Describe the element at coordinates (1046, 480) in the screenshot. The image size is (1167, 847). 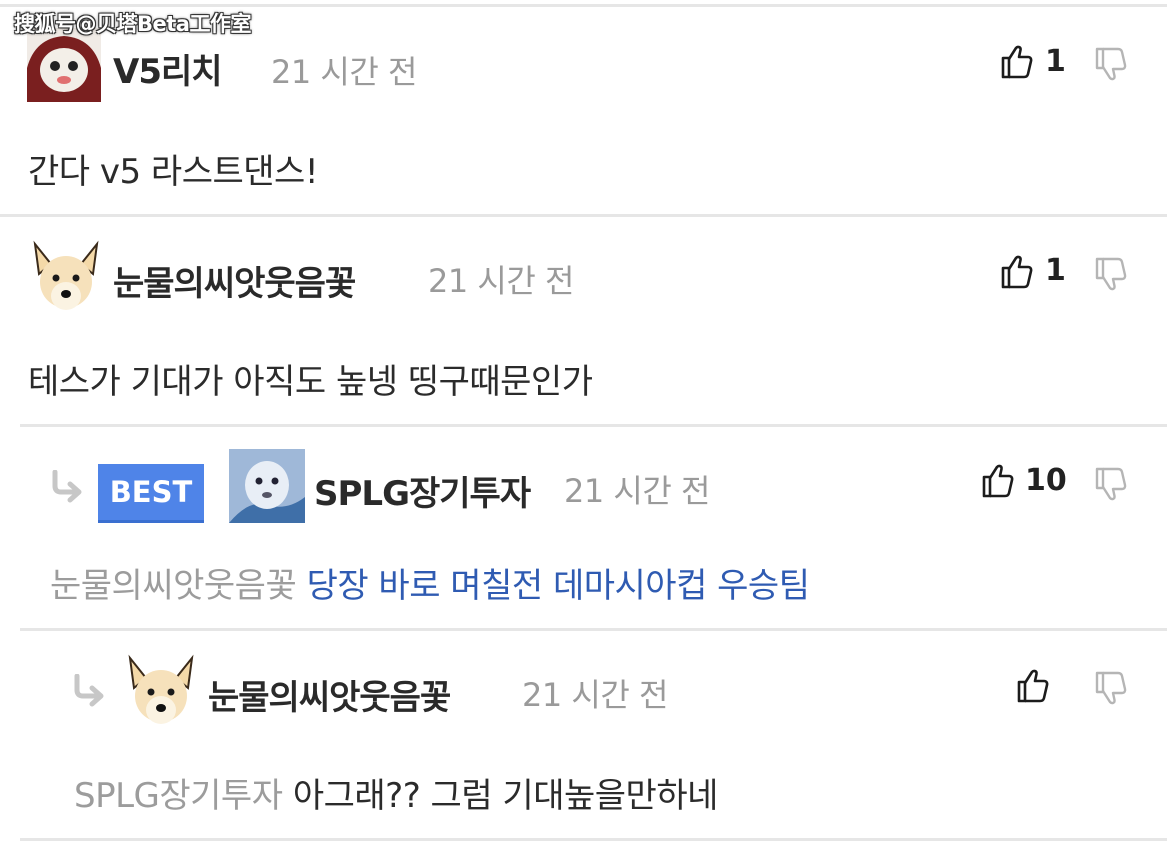
I see `like-count: 10` at that location.